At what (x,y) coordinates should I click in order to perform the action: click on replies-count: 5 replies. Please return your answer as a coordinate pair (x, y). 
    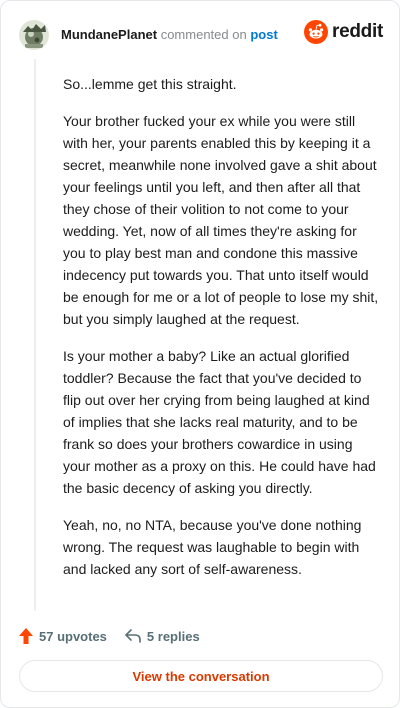
    Looking at the image, I should click on (173, 636).